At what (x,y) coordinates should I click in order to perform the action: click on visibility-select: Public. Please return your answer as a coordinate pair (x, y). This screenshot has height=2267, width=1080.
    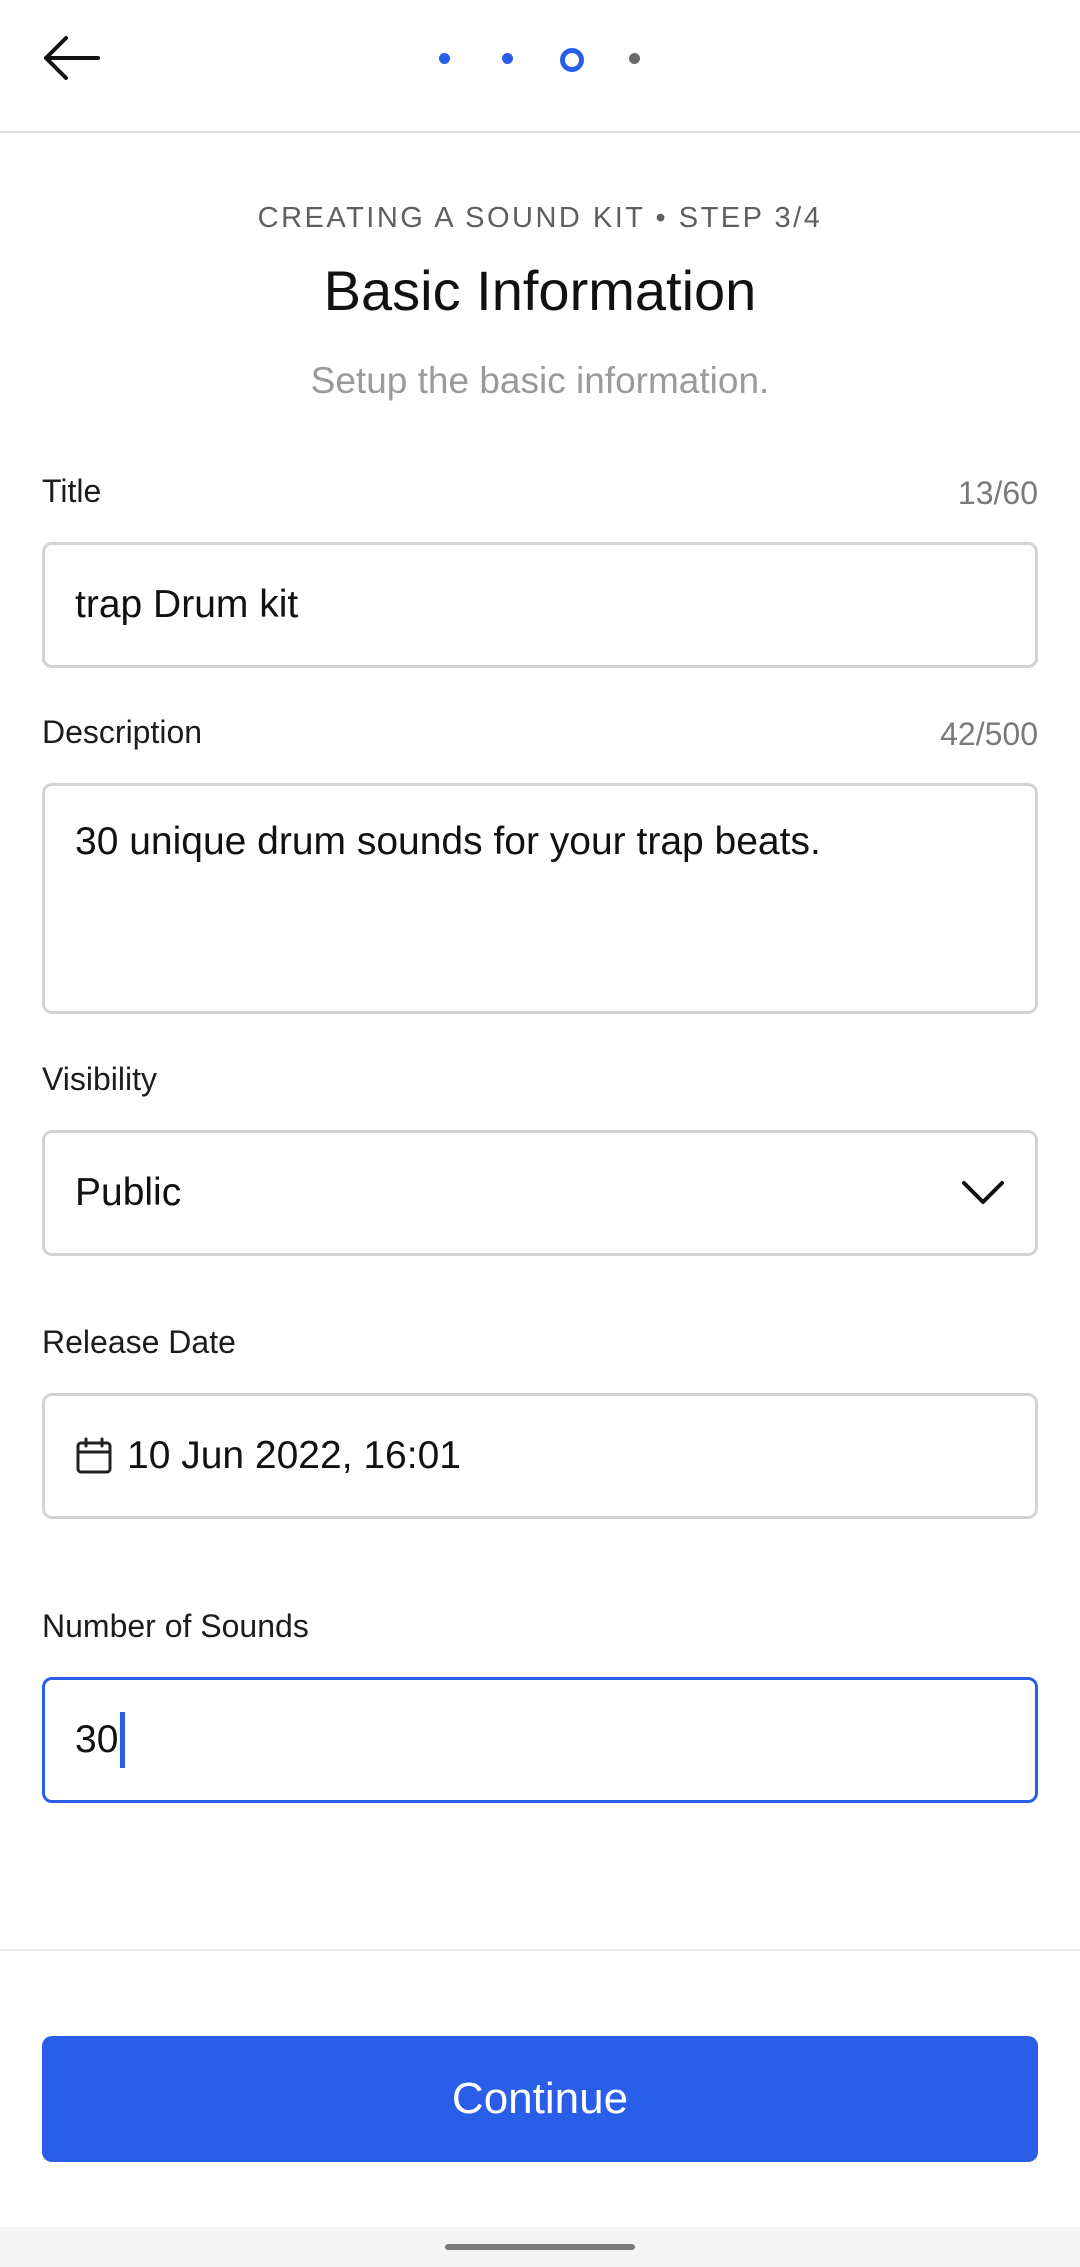
    Looking at the image, I should click on (540, 1193).